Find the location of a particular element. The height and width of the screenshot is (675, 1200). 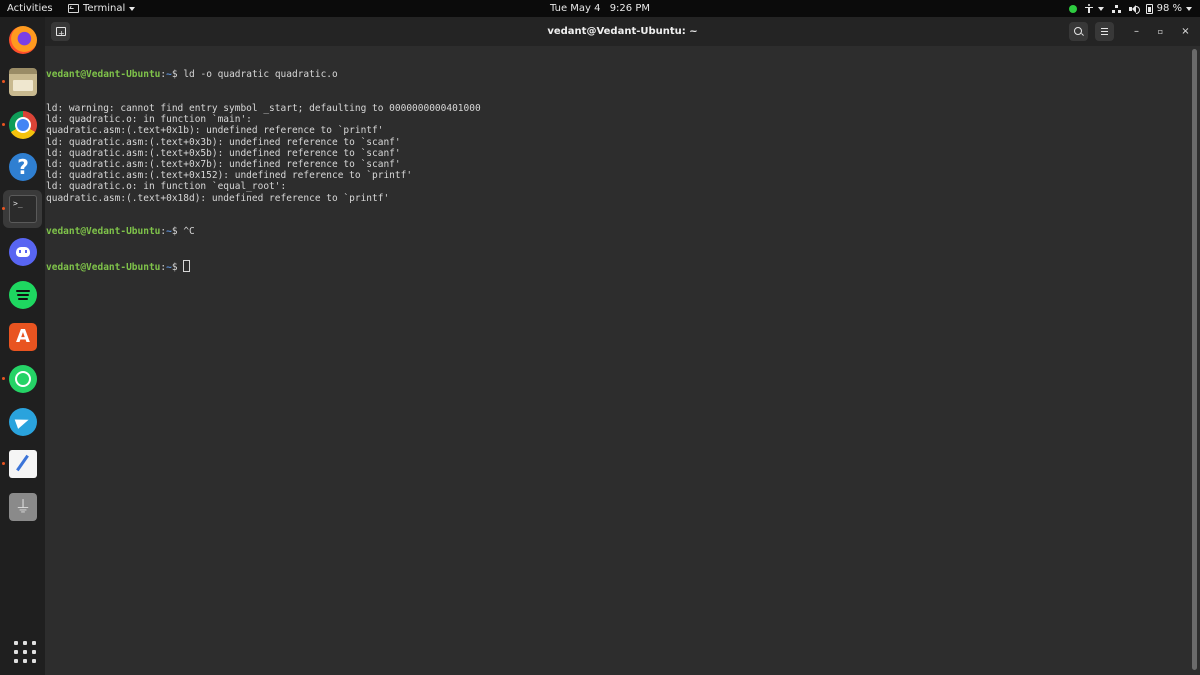

help-icon: ? is located at coordinates (23, 167).